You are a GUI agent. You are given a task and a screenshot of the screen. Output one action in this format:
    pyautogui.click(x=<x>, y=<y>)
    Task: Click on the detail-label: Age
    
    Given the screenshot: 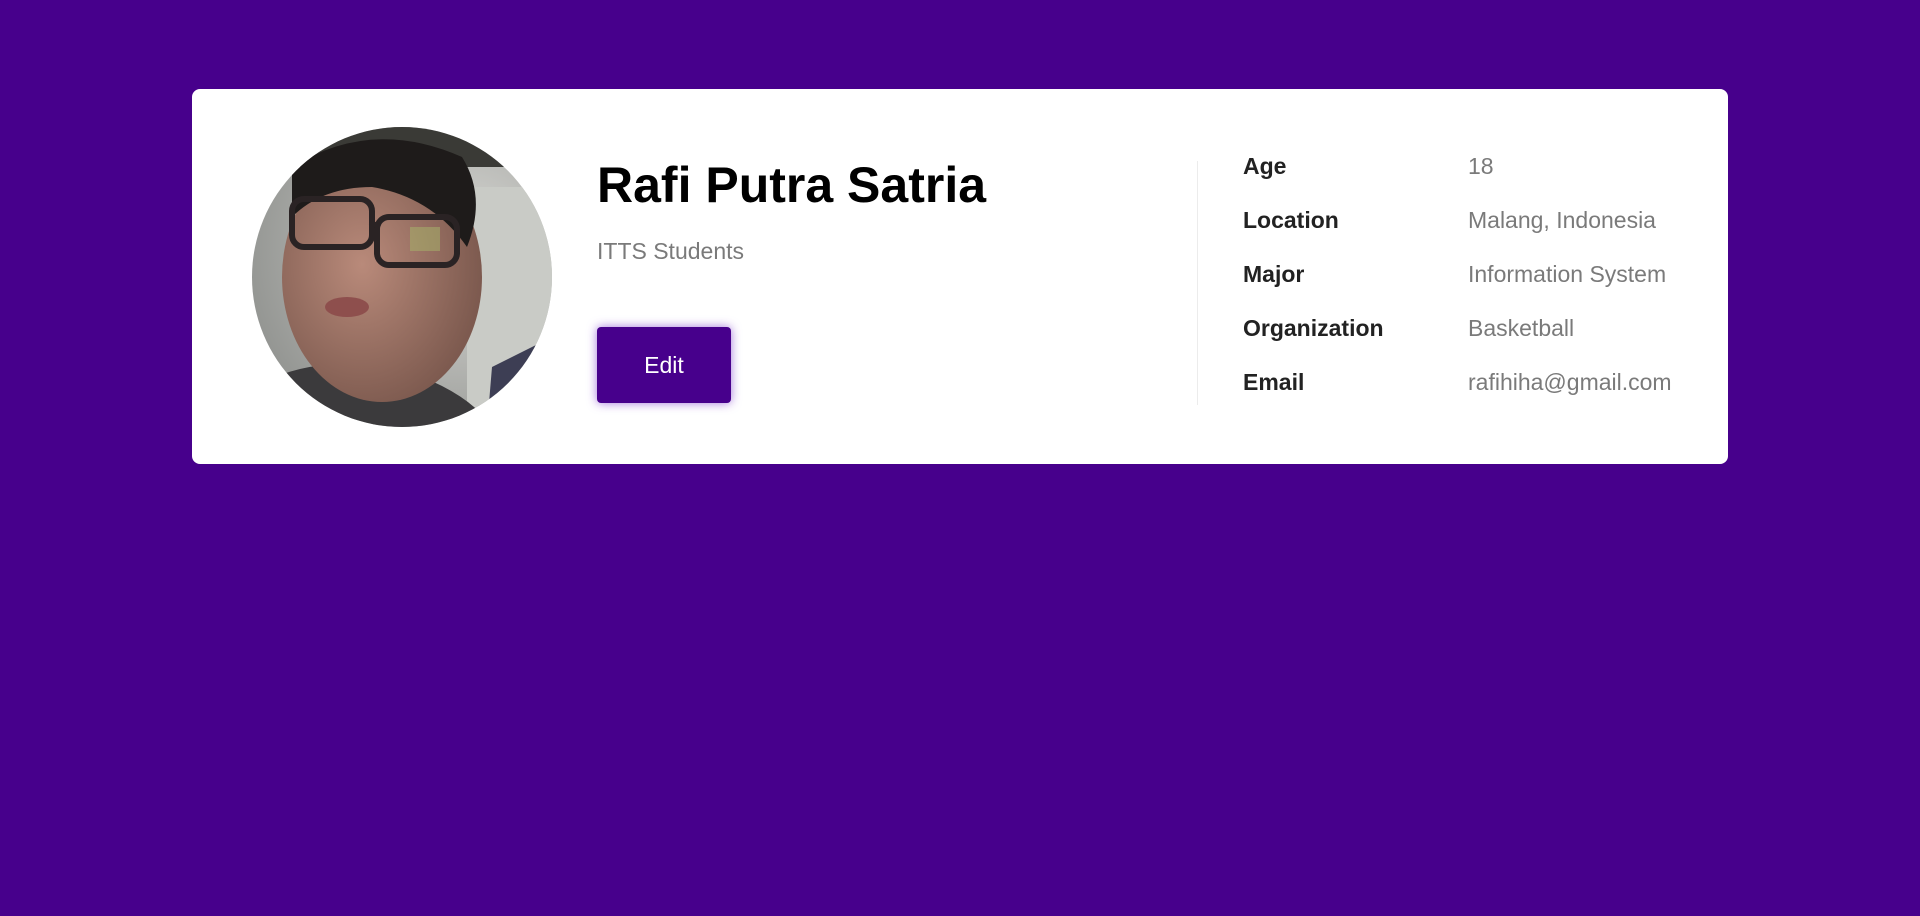 What is the action you would take?
    pyautogui.click(x=1265, y=166)
    